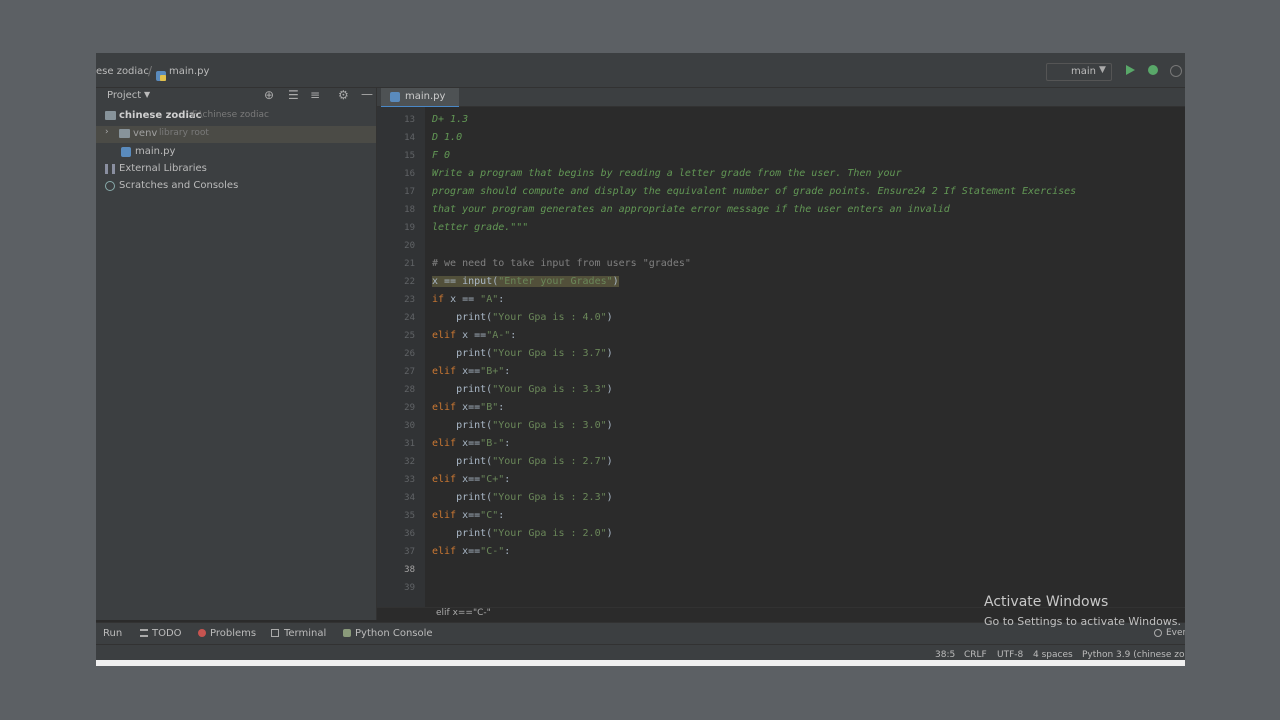 This screenshot has height=720, width=1280. What do you see at coordinates (305, 633) in the screenshot?
I see `terminal-tool-button: Terminal` at bounding box center [305, 633].